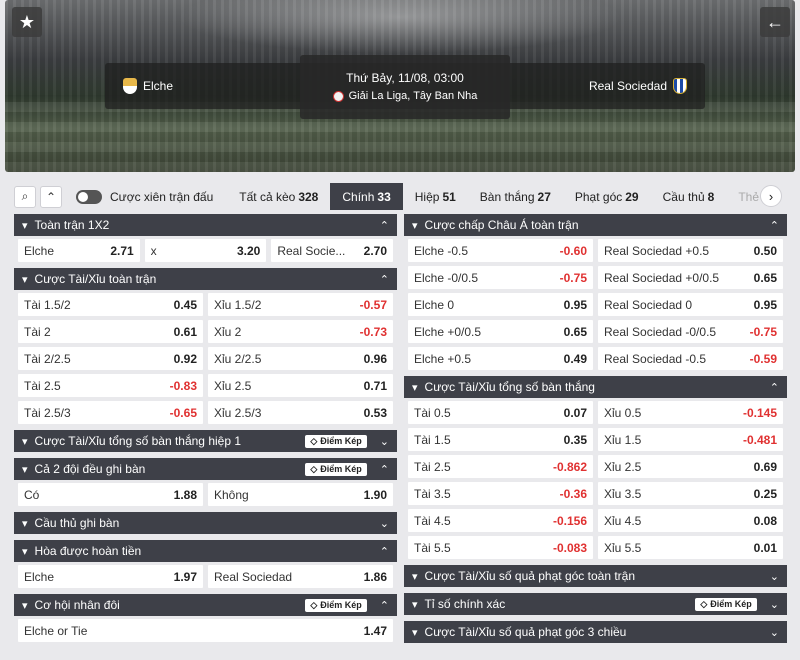  I want to click on odds-value: -0.65, so click(183, 412).